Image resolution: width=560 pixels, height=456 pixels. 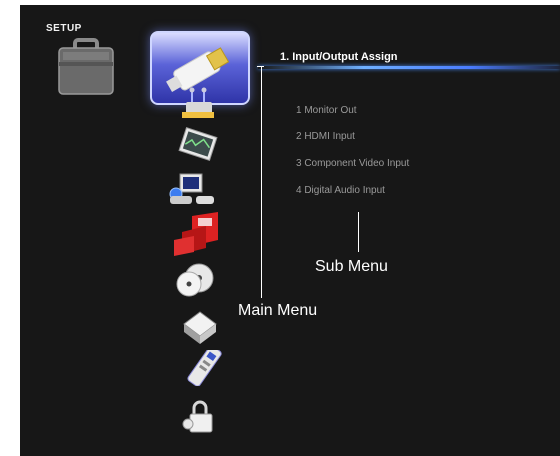 I want to click on submenu-item-component-video-input: 3 Component Video Input, so click(x=352, y=163).